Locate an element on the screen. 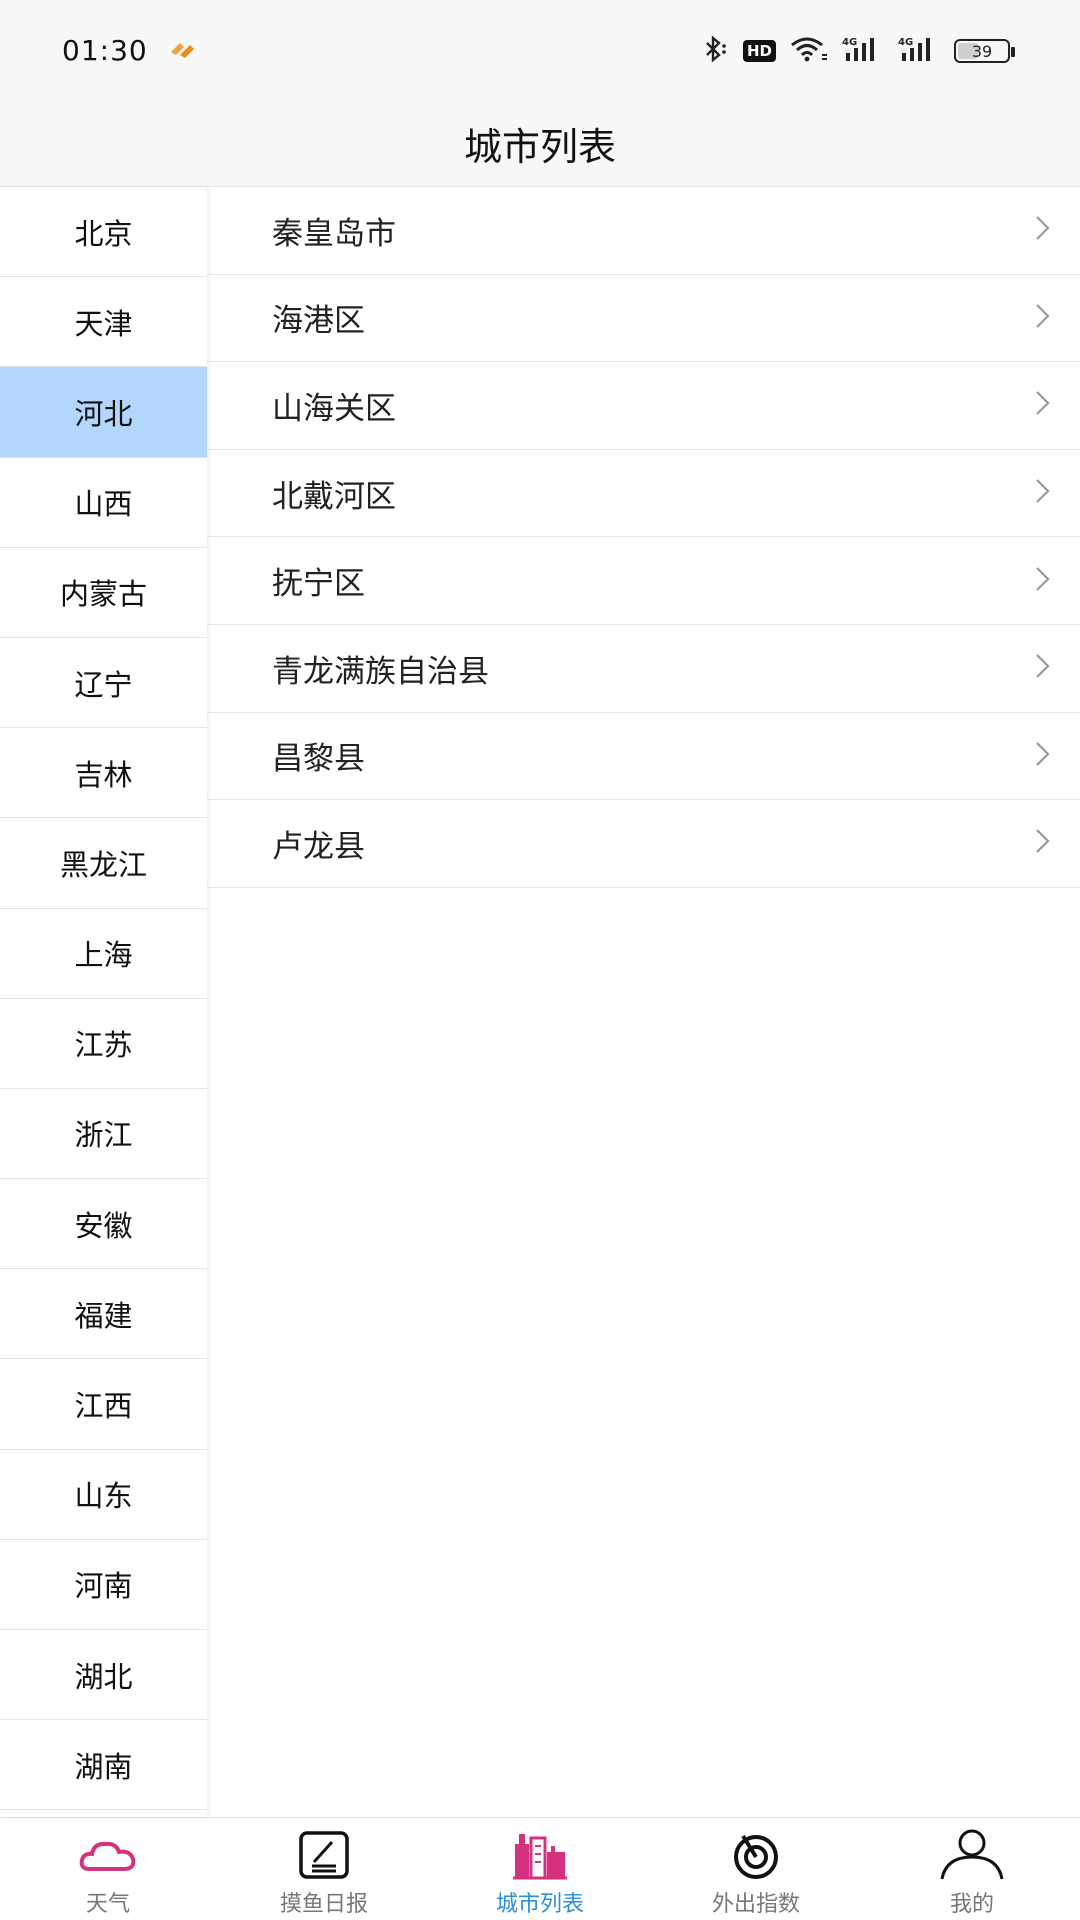 Image resolution: width=1080 pixels, height=1920 pixels. city-item: 青龙满族自治县 is located at coordinates (643, 669).